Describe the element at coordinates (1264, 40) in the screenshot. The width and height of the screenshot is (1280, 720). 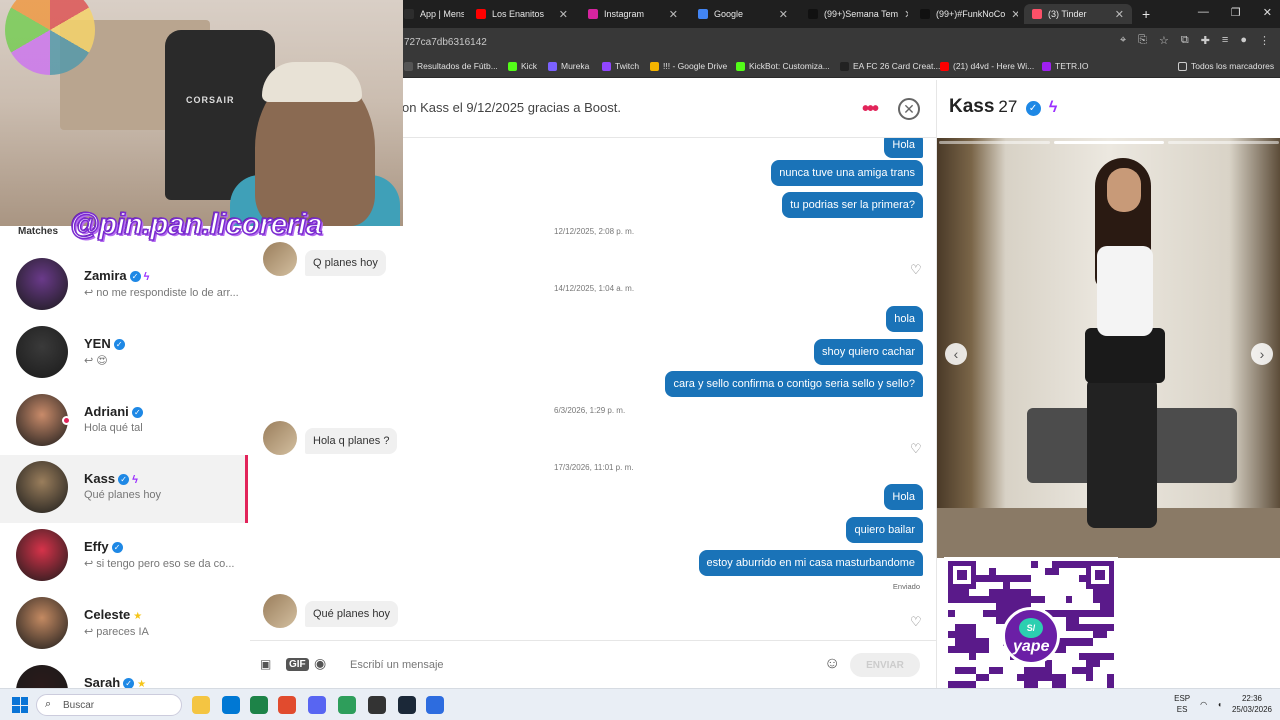
I see `menu-icon: ⋮` at that location.